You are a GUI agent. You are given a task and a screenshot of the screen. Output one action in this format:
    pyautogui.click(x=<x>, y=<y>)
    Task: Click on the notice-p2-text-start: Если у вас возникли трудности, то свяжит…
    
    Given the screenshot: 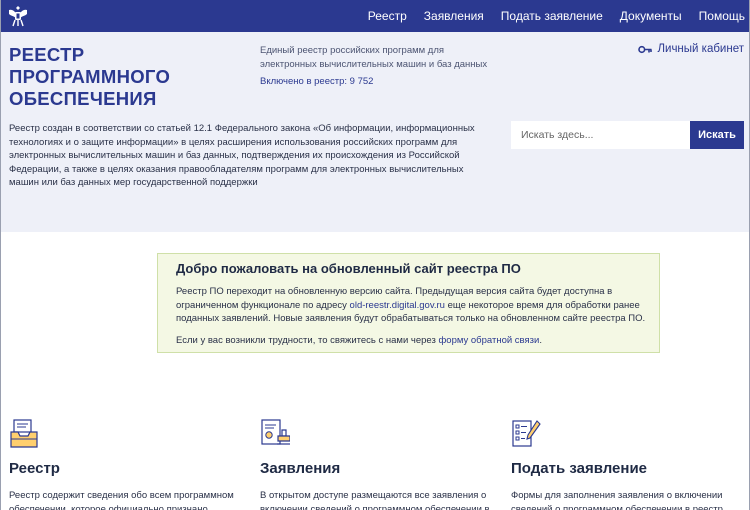 What is the action you would take?
    pyautogui.click(x=307, y=340)
    